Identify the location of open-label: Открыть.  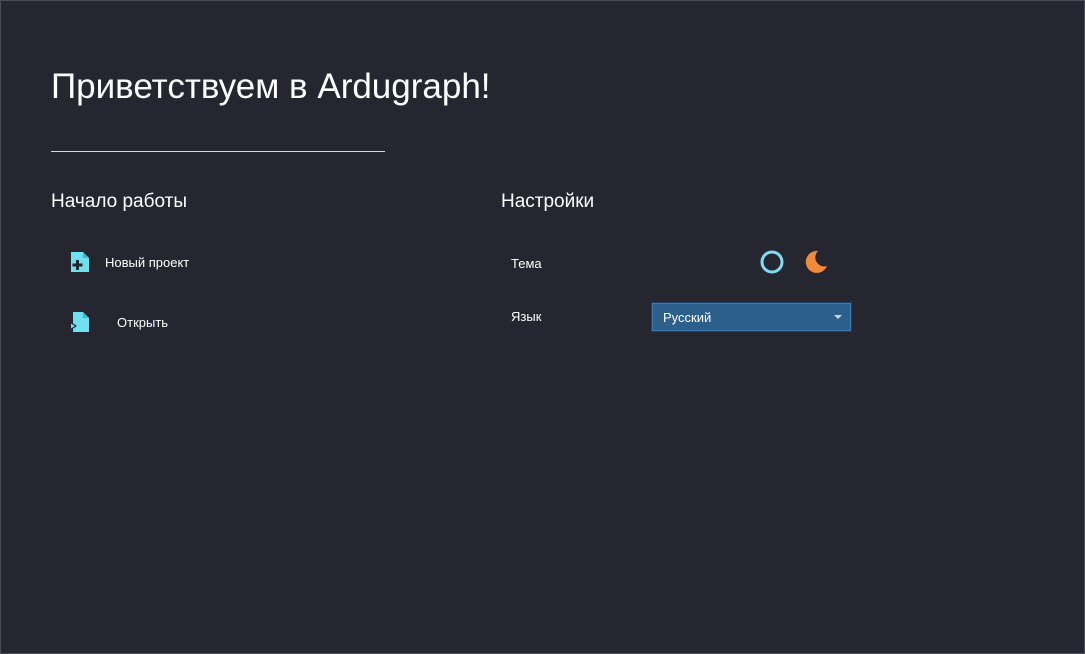
(143, 322).